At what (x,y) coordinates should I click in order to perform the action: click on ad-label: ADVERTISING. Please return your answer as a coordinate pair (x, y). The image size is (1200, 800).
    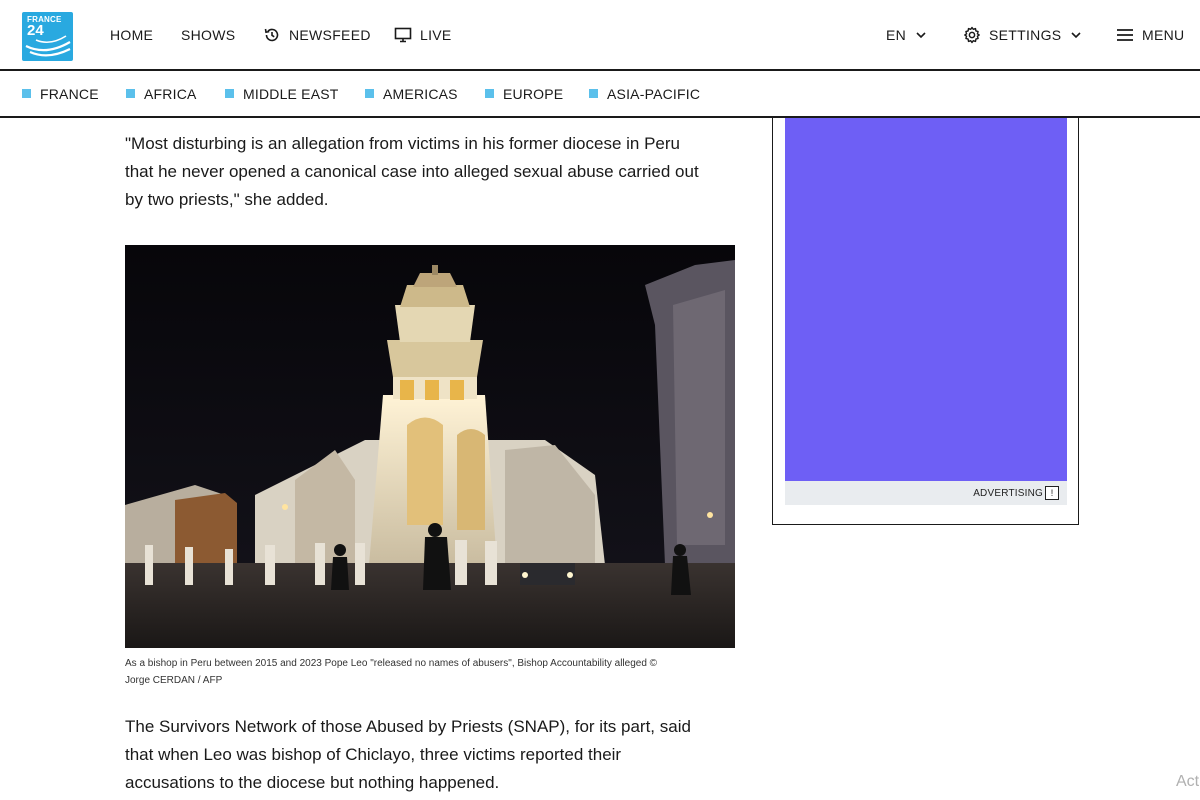
    Looking at the image, I should click on (1008, 493).